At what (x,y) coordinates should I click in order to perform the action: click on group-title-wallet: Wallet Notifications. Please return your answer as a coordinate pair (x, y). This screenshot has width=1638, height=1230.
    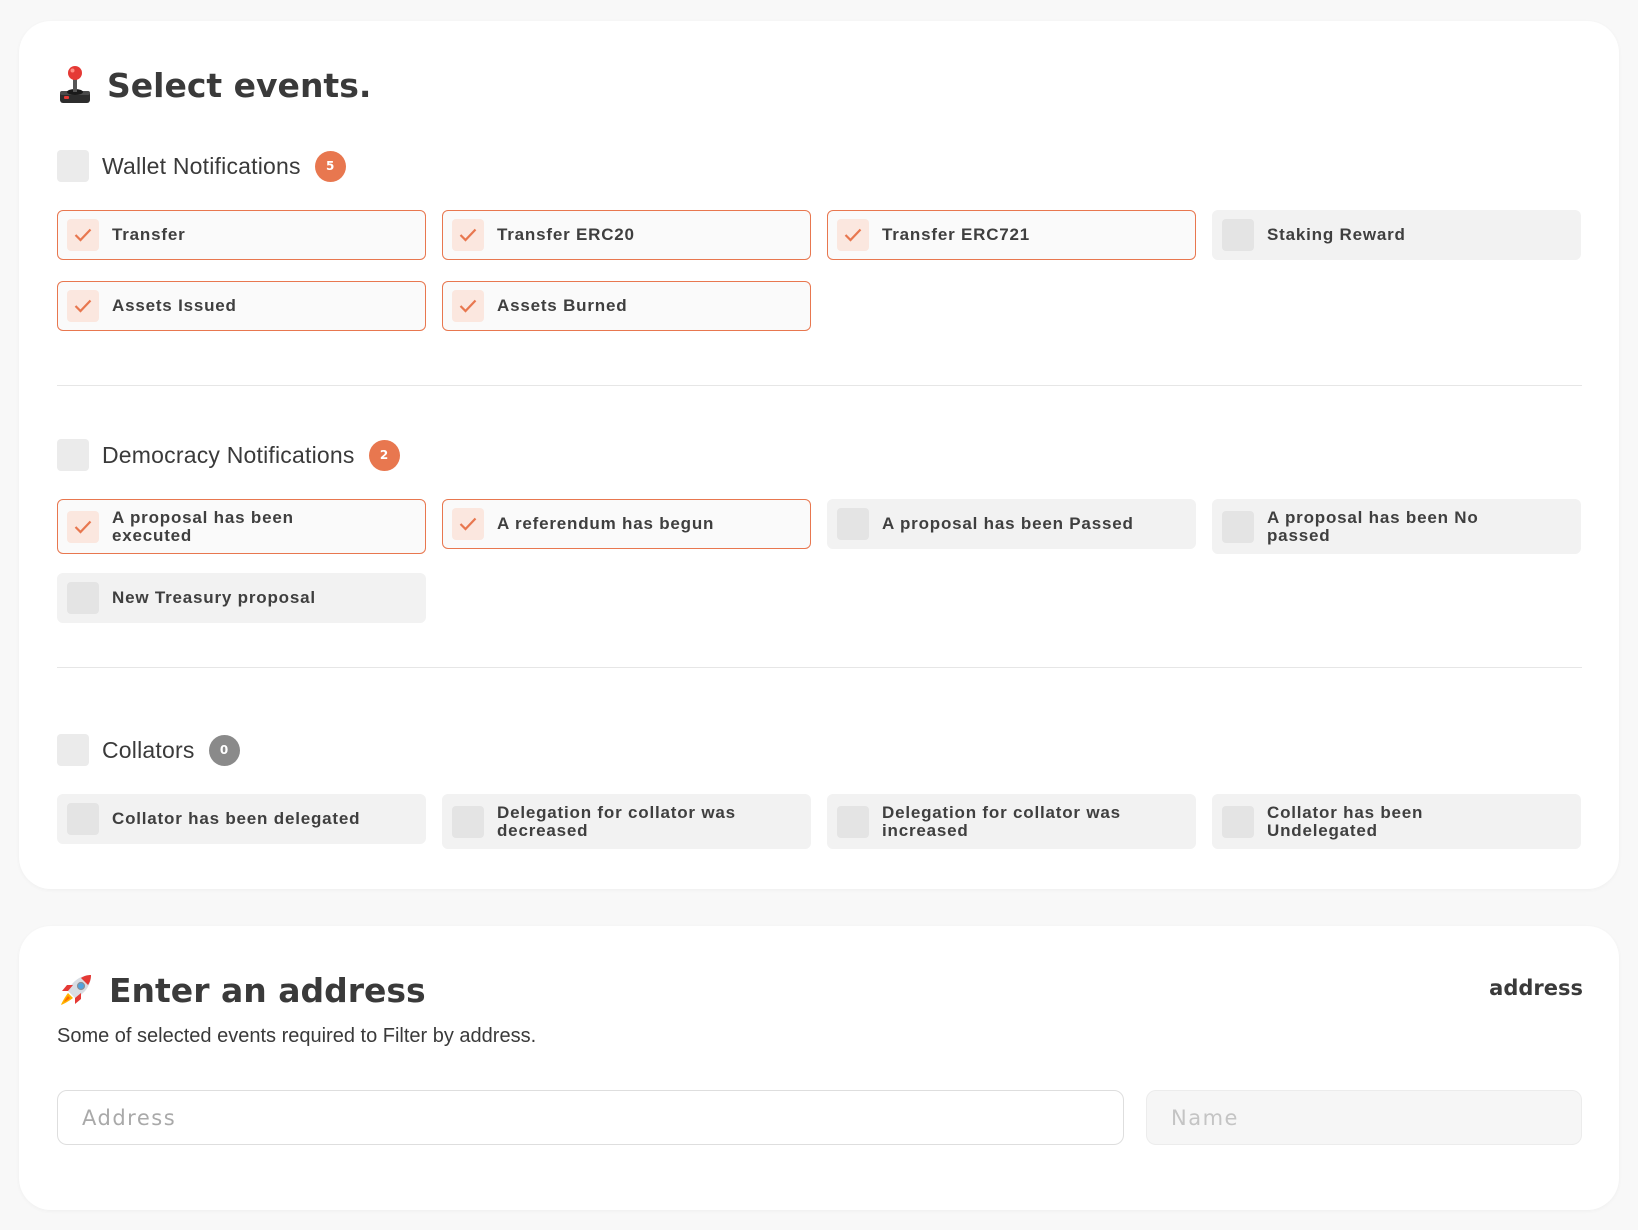
    Looking at the image, I should click on (201, 165).